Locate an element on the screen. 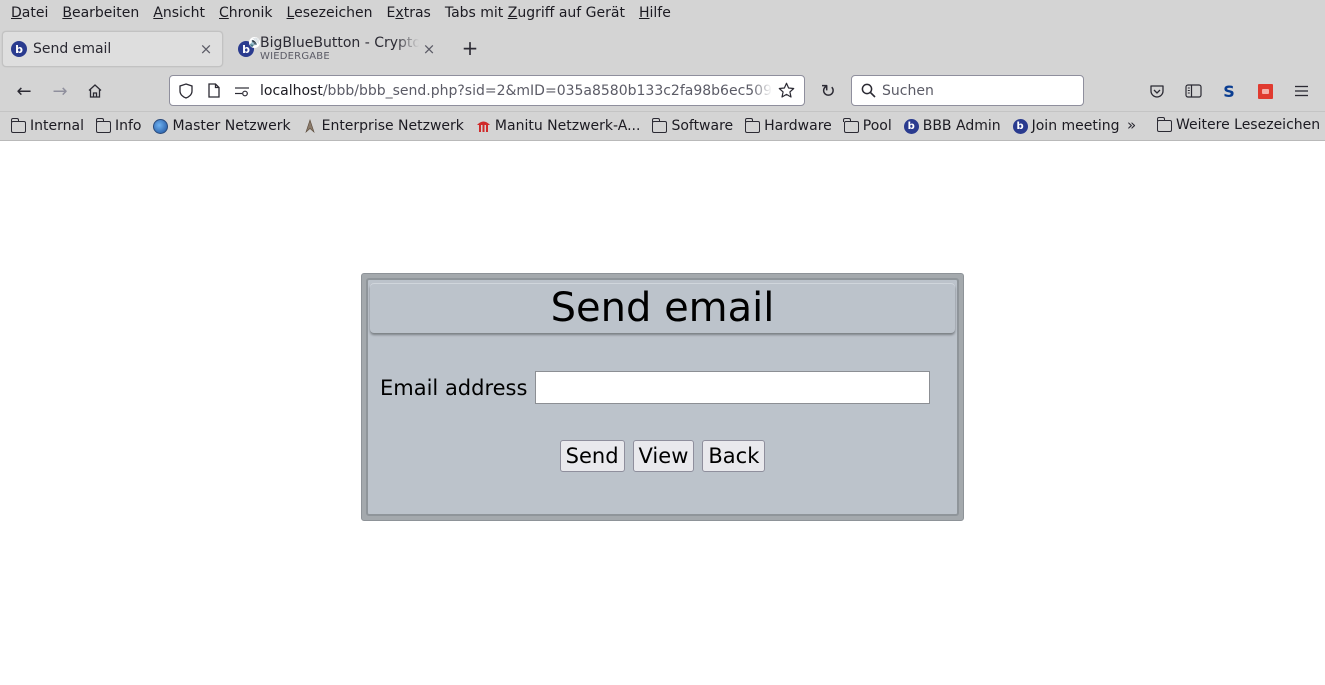 The width and height of the screenshot is (1325, 685). bigbluebutton-icon: b 🔊 is located at coordinates (249, 47).